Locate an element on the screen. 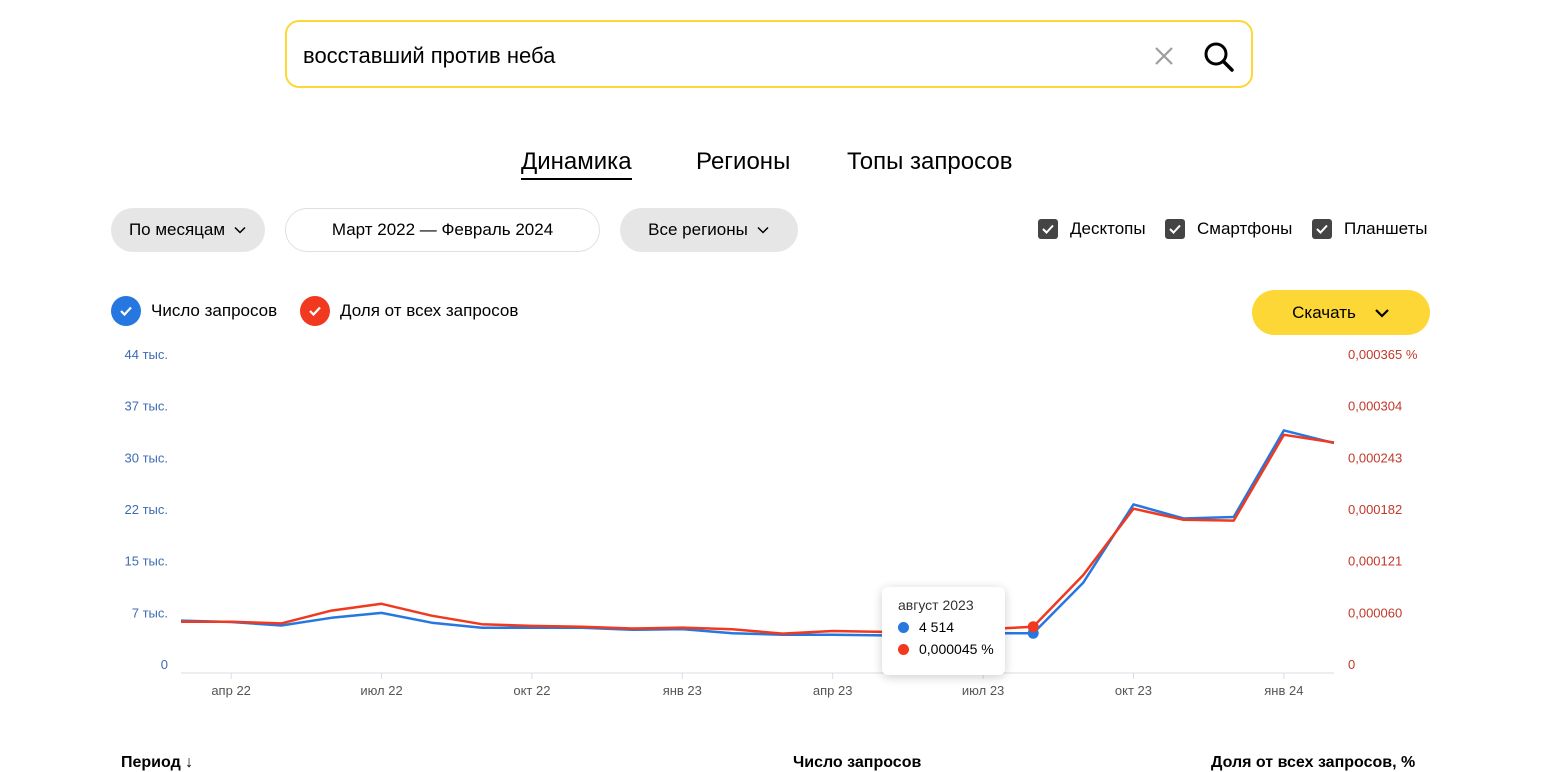  tab-top-queries: Топы запросов is located at coordinates (929, 162).